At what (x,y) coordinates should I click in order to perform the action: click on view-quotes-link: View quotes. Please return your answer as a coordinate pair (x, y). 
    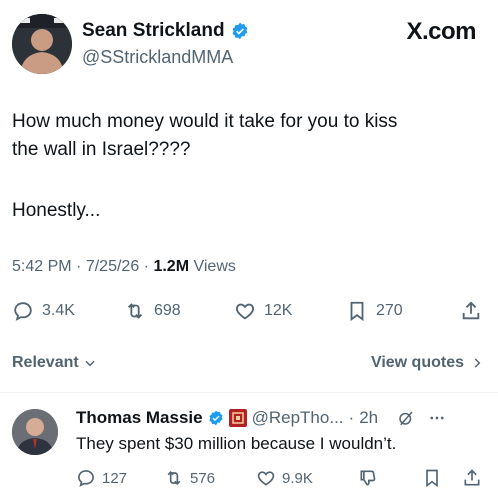
    Looking at the image, I should click on (427, 363).